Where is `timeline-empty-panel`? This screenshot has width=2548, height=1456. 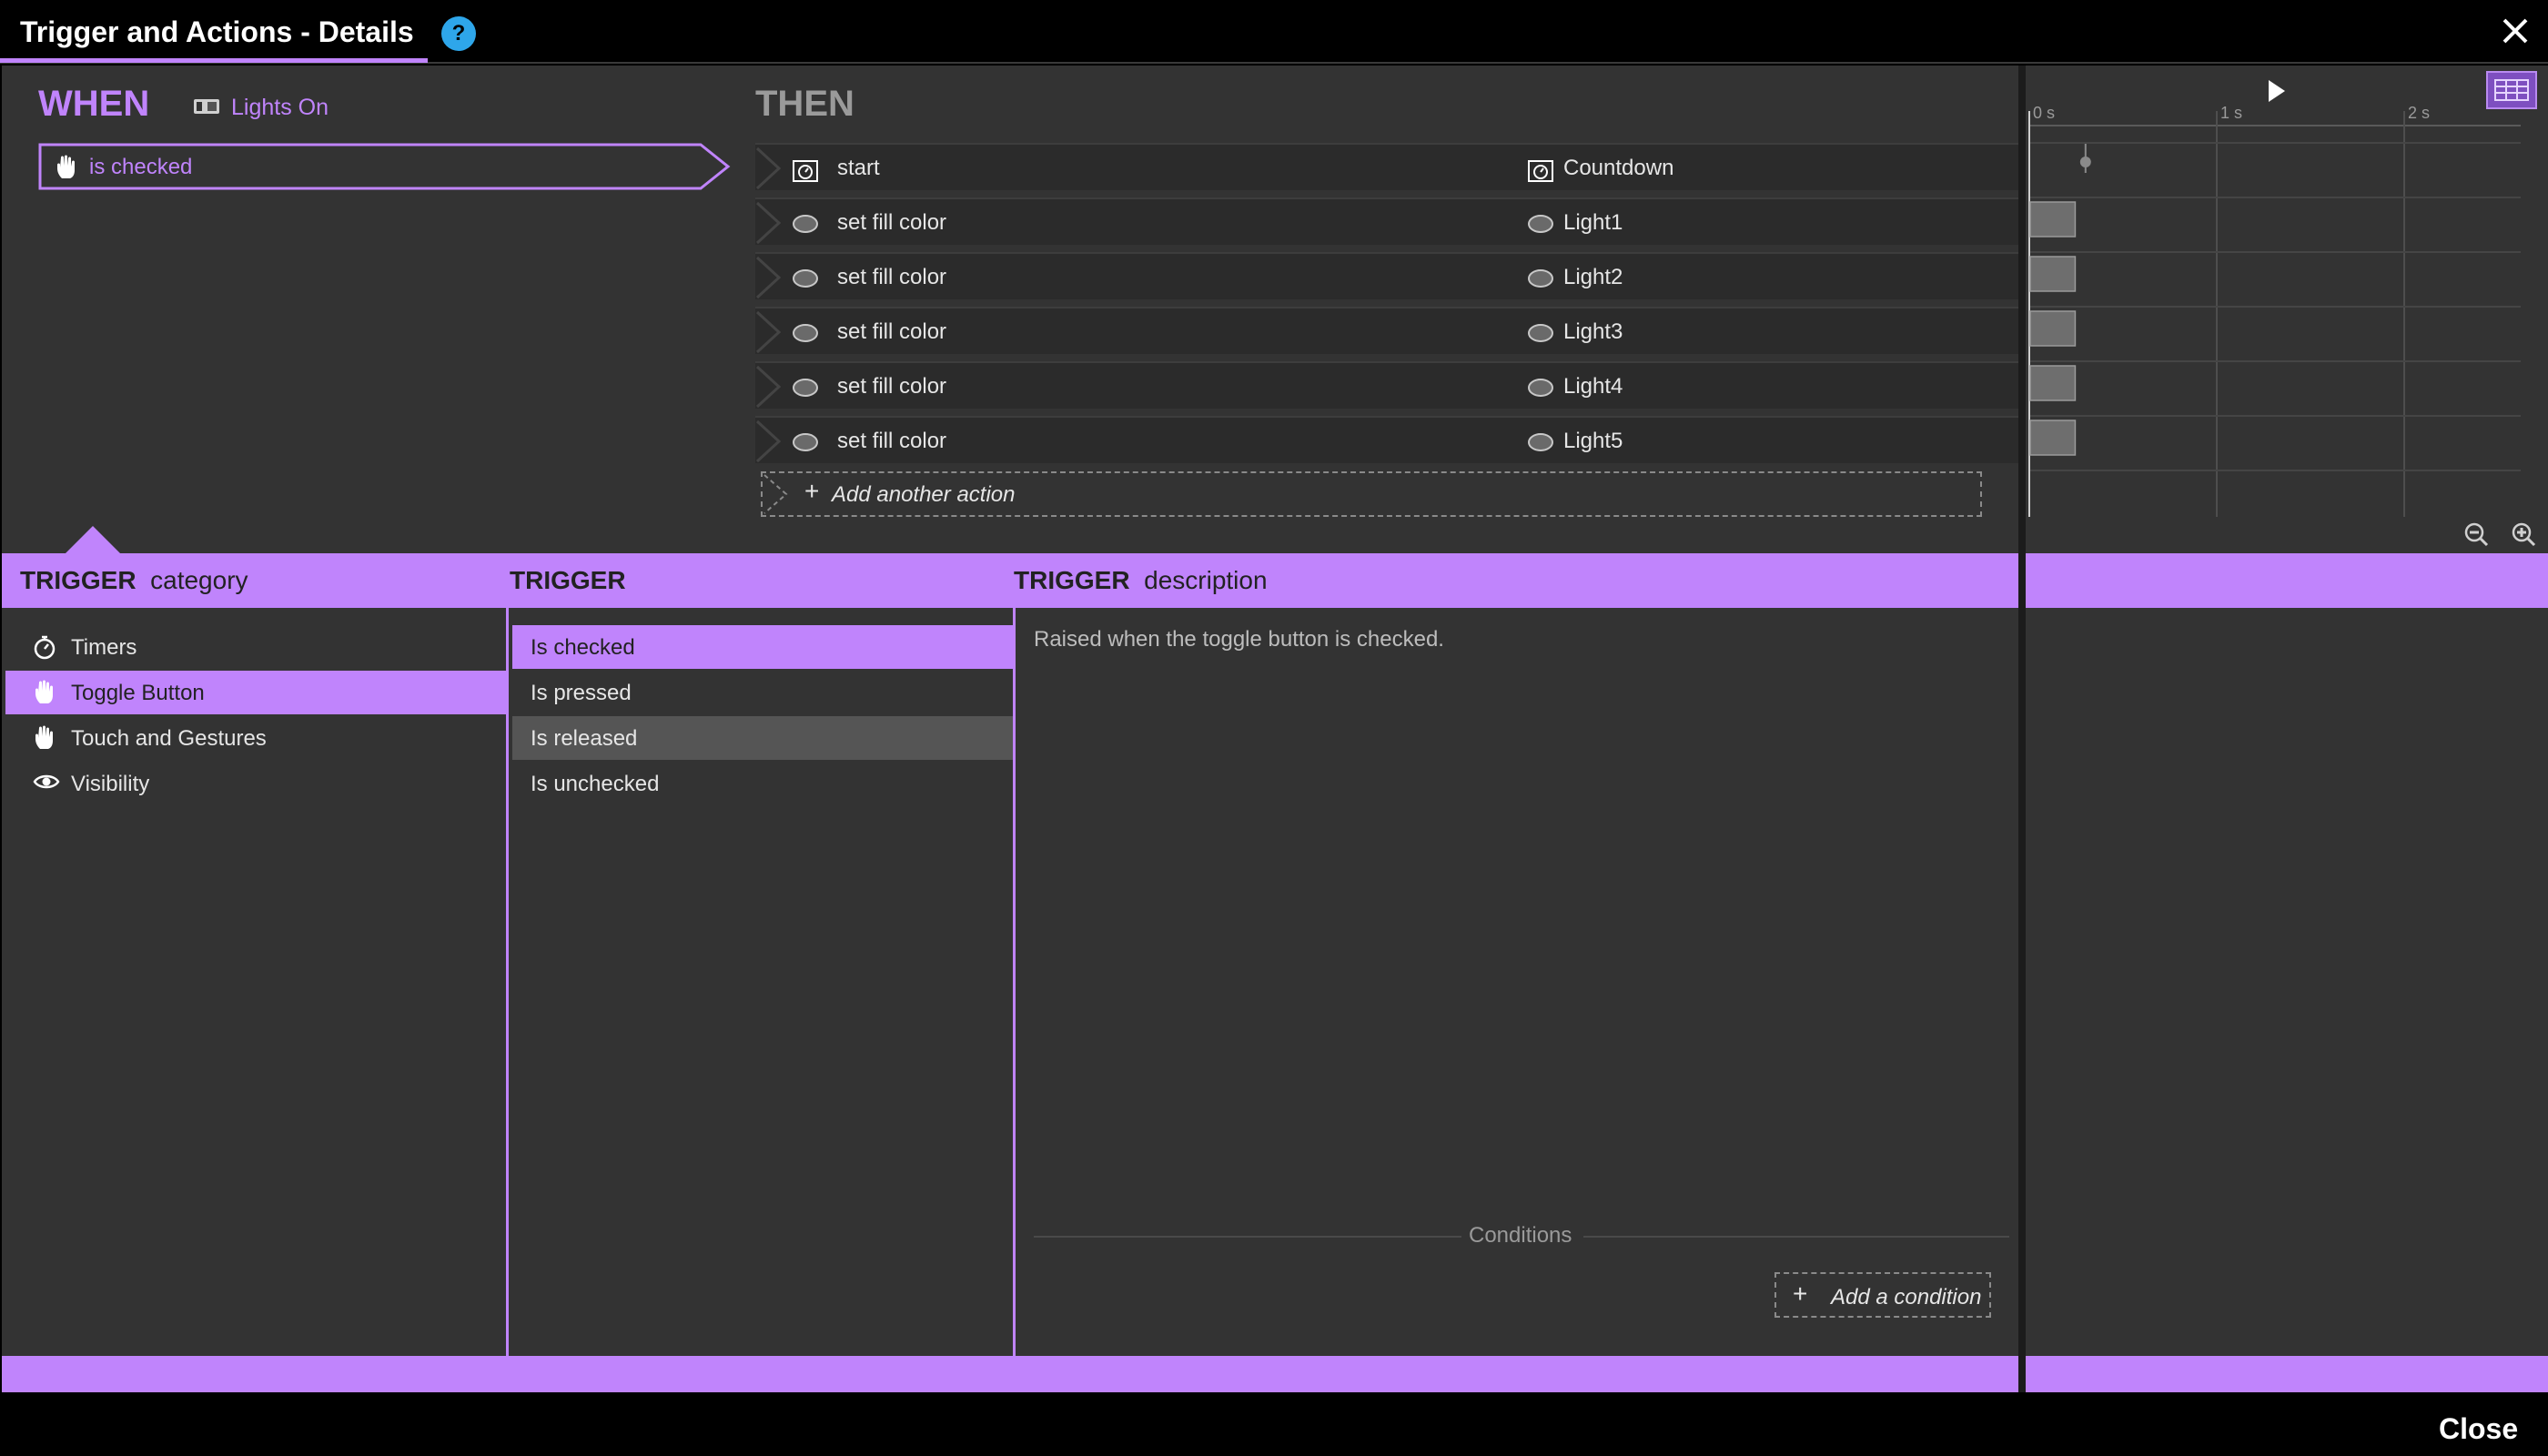
timeline-empty-panel is located at coordinates (2287, 982).